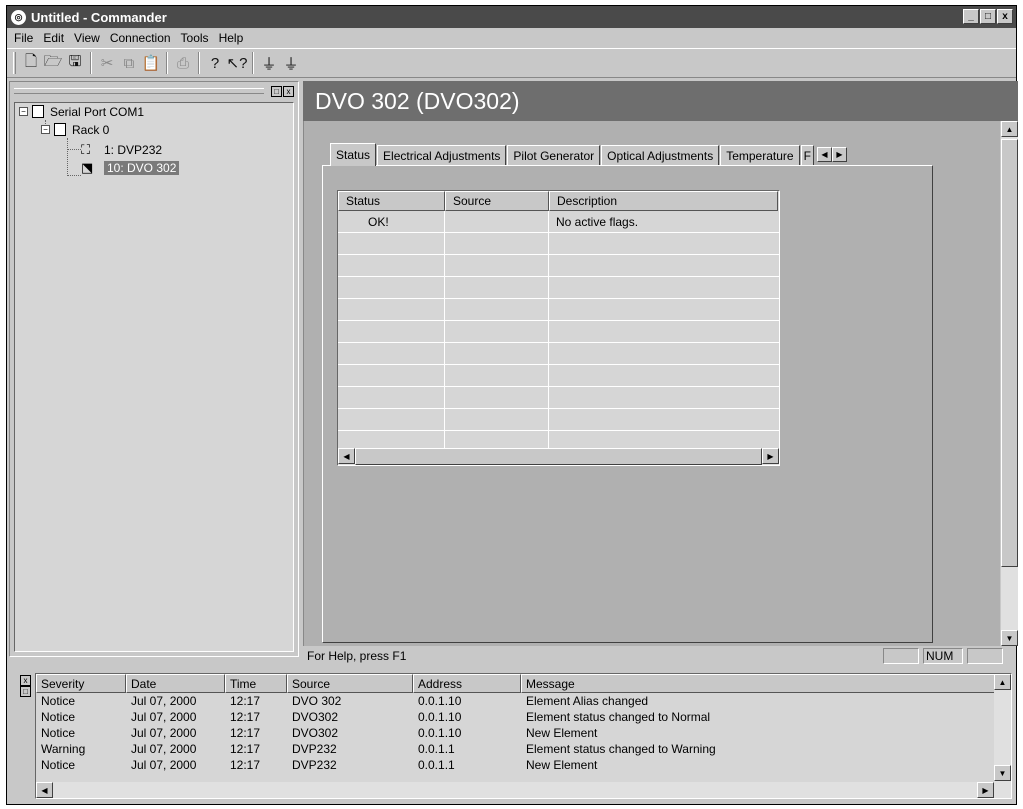  Describe the element at coordinates (618, 717) in the screenshot. I see `log-cell-message: Element status changed to Normal` at that location.